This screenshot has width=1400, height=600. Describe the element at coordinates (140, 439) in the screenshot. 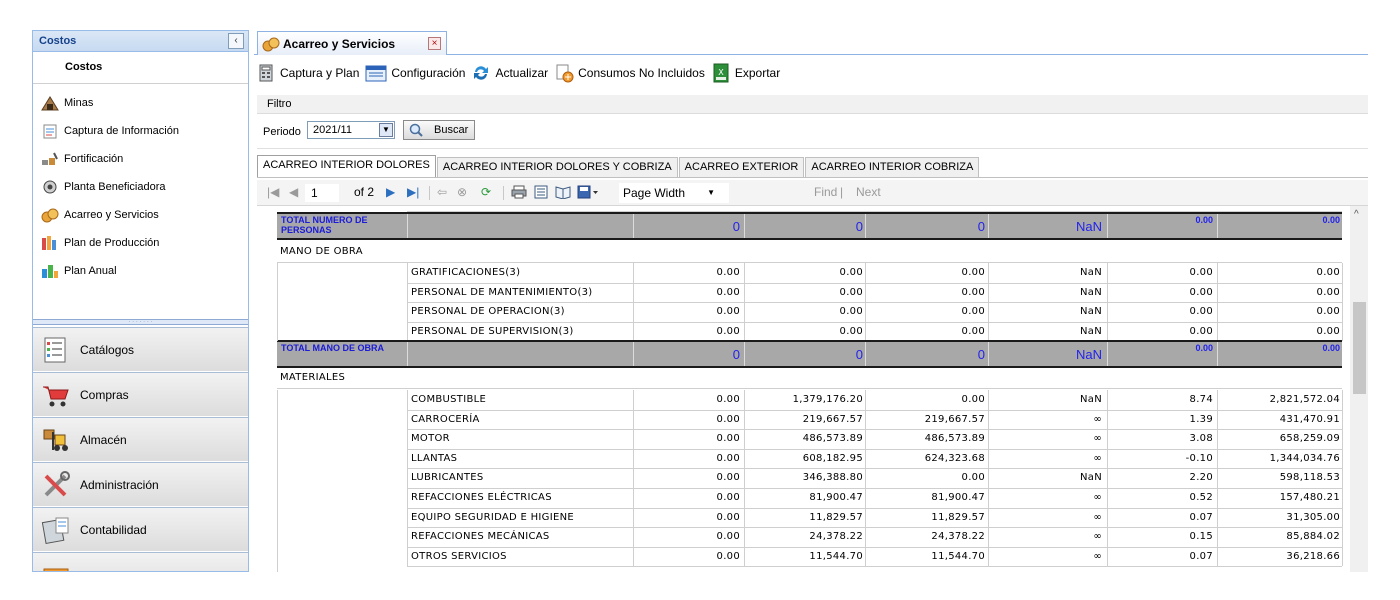

I see `section-almacen: Almacén` at that location.